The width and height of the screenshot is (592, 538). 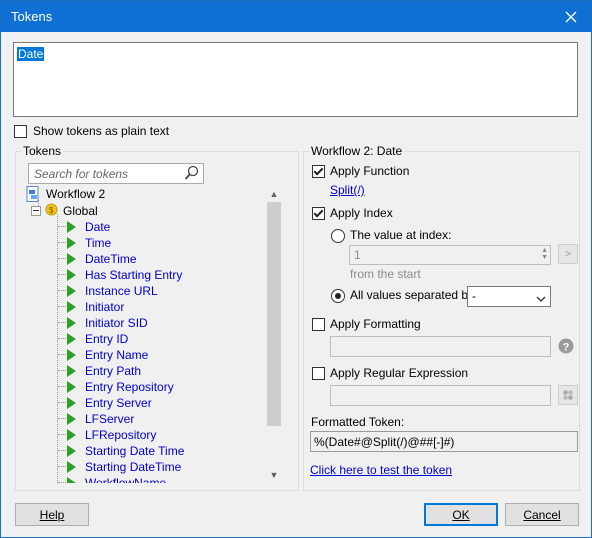 I want to click on token-search-input: Search for tokens, so click(x=116, y=173).